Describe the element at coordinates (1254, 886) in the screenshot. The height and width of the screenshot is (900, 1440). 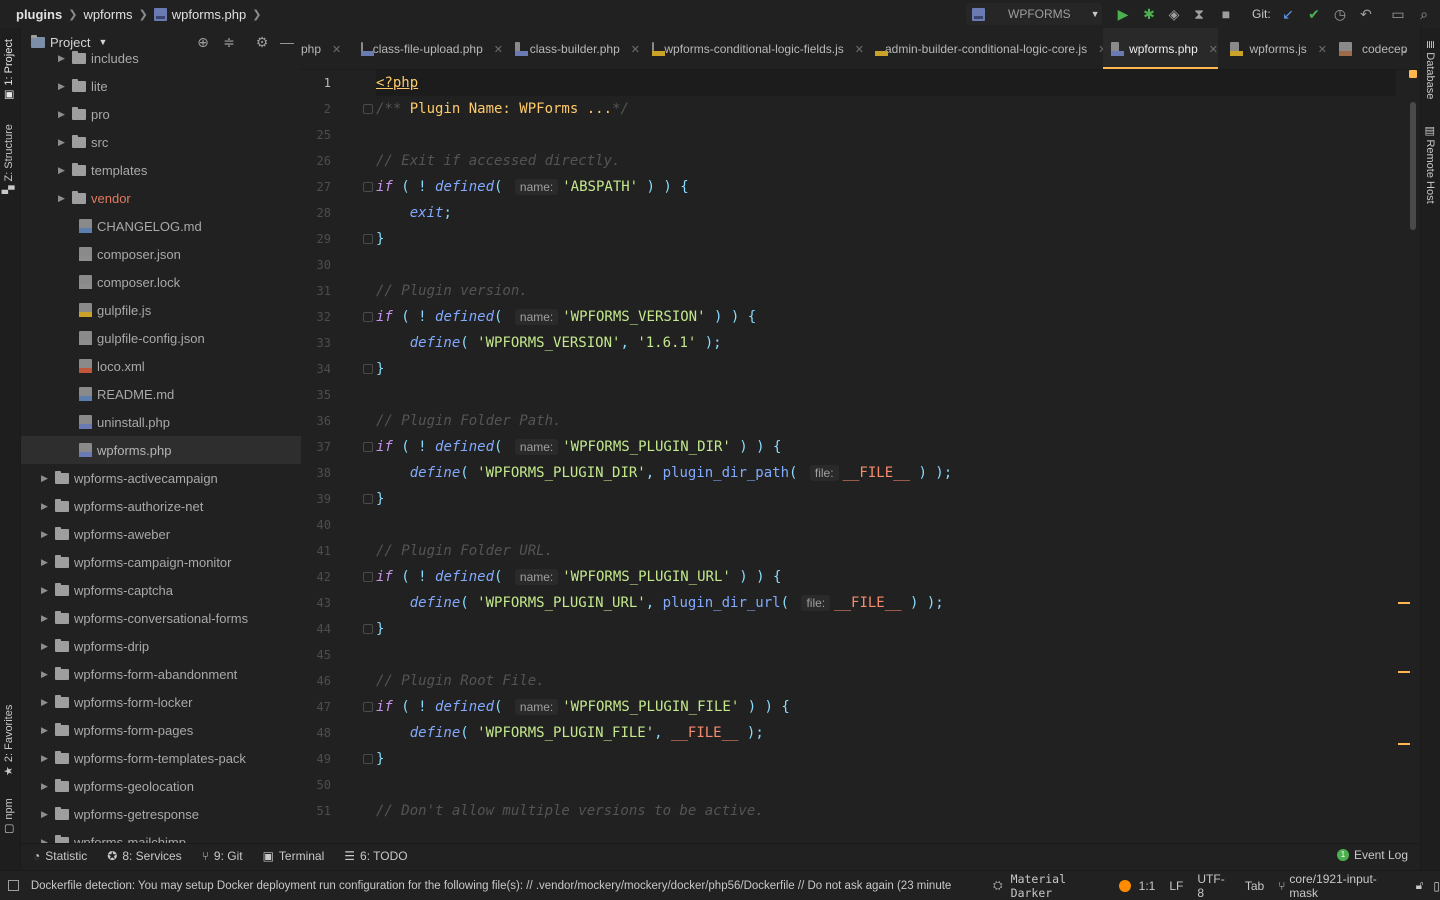
I see `indent-setting: Tab` at that location.